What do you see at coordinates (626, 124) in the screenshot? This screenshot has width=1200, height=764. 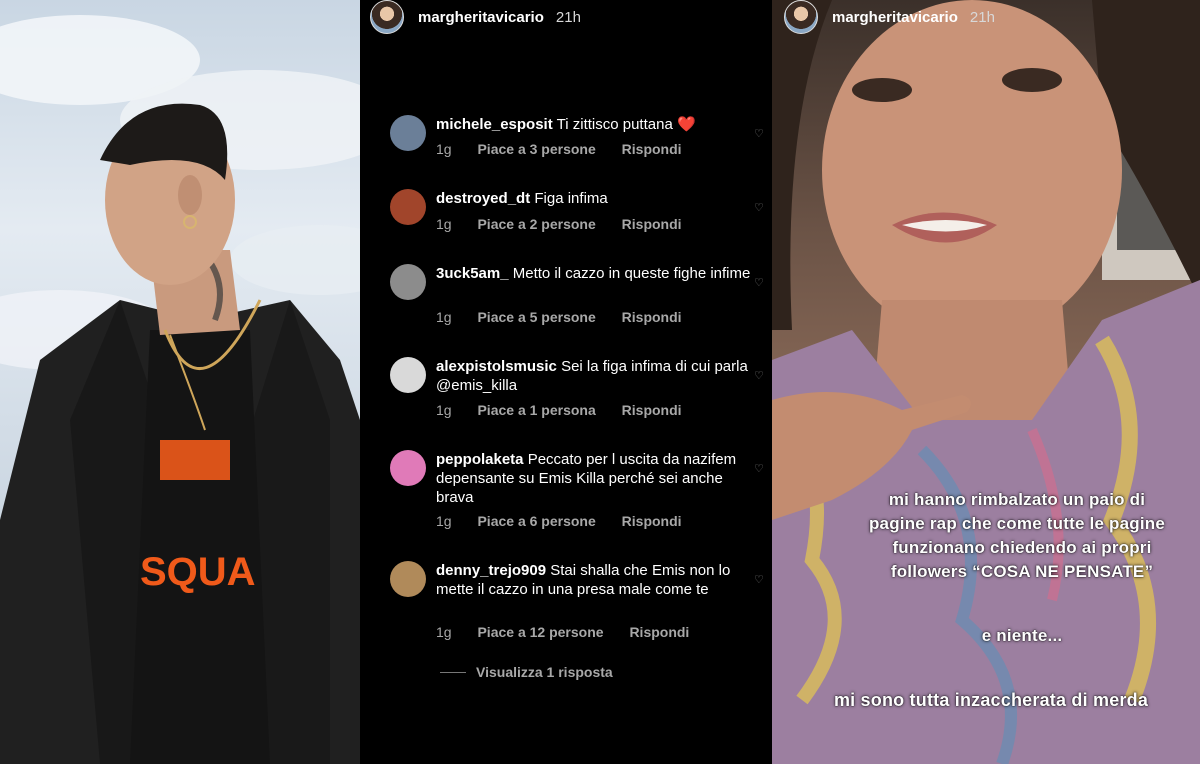 I see `comment-text: Ti zittisco puttana ❤️` at bounding box center [626, 124].